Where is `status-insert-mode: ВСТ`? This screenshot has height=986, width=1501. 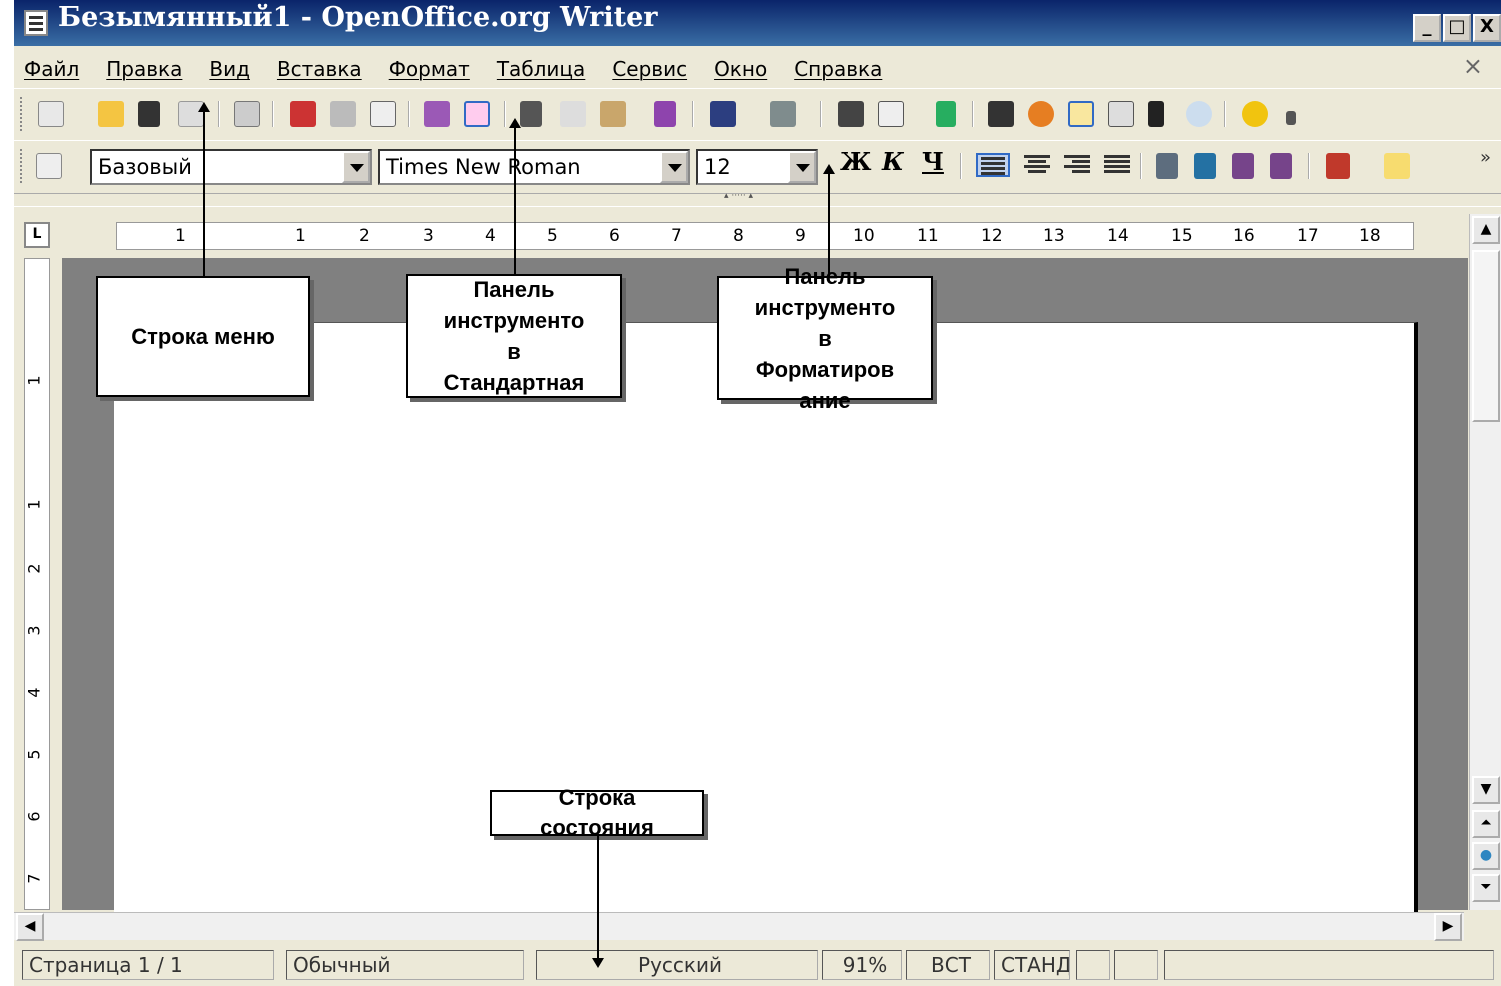
status-insert-mode: ВСТ is located at coordinates (948, 965).